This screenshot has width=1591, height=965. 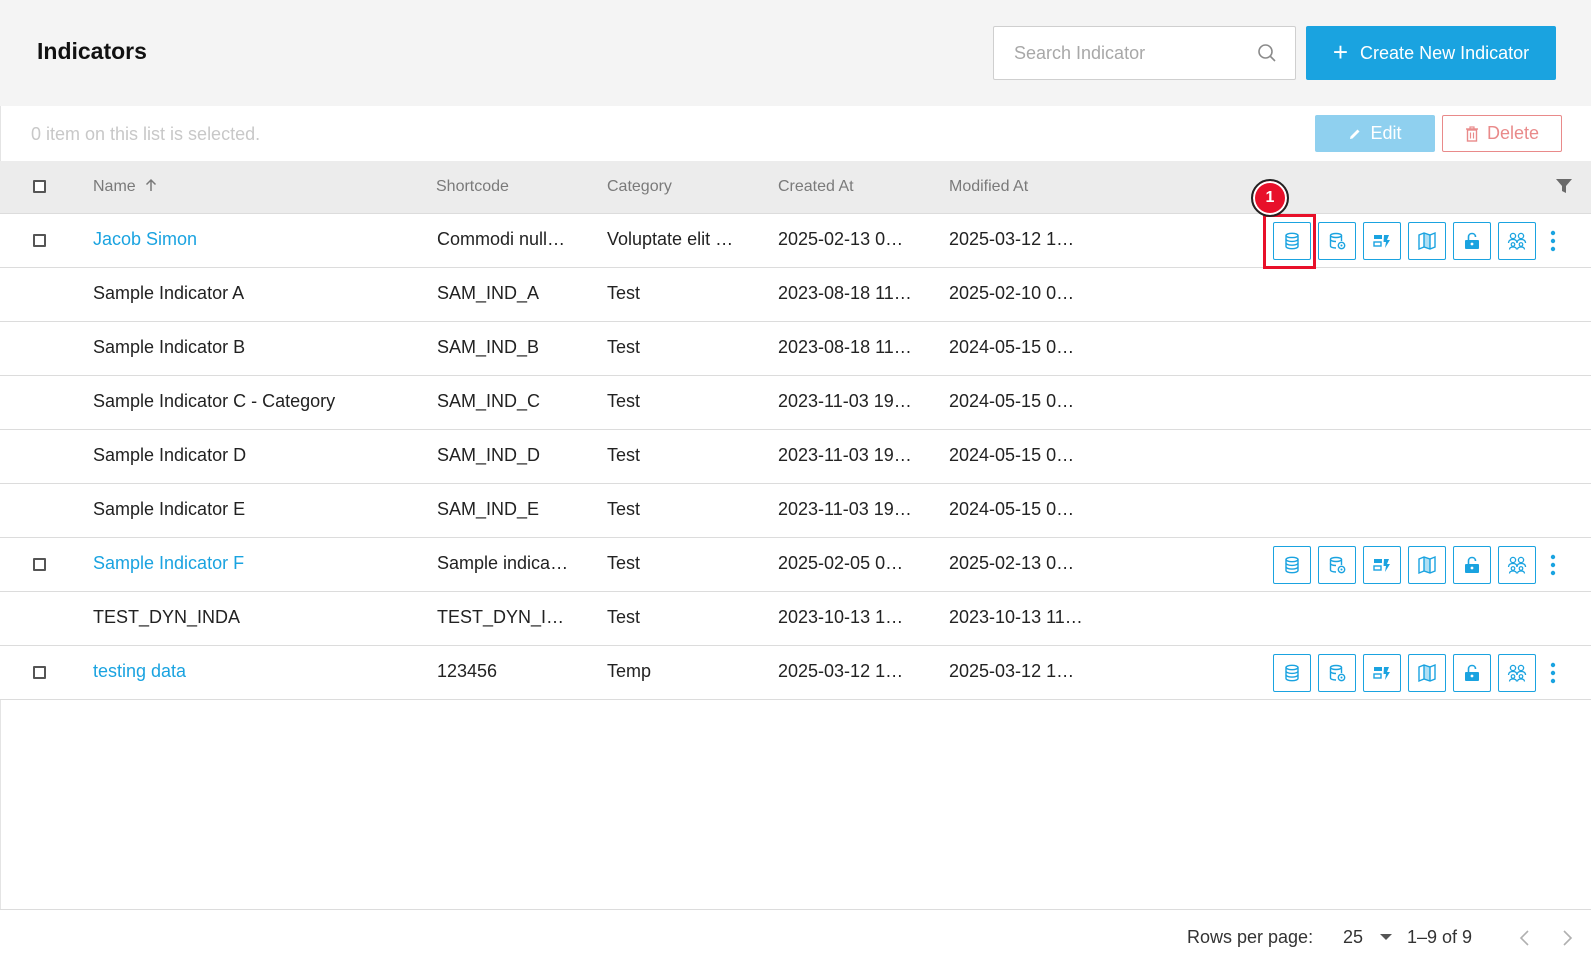 I want to click on column-created-at: Created At, so click(x=816, y=187).